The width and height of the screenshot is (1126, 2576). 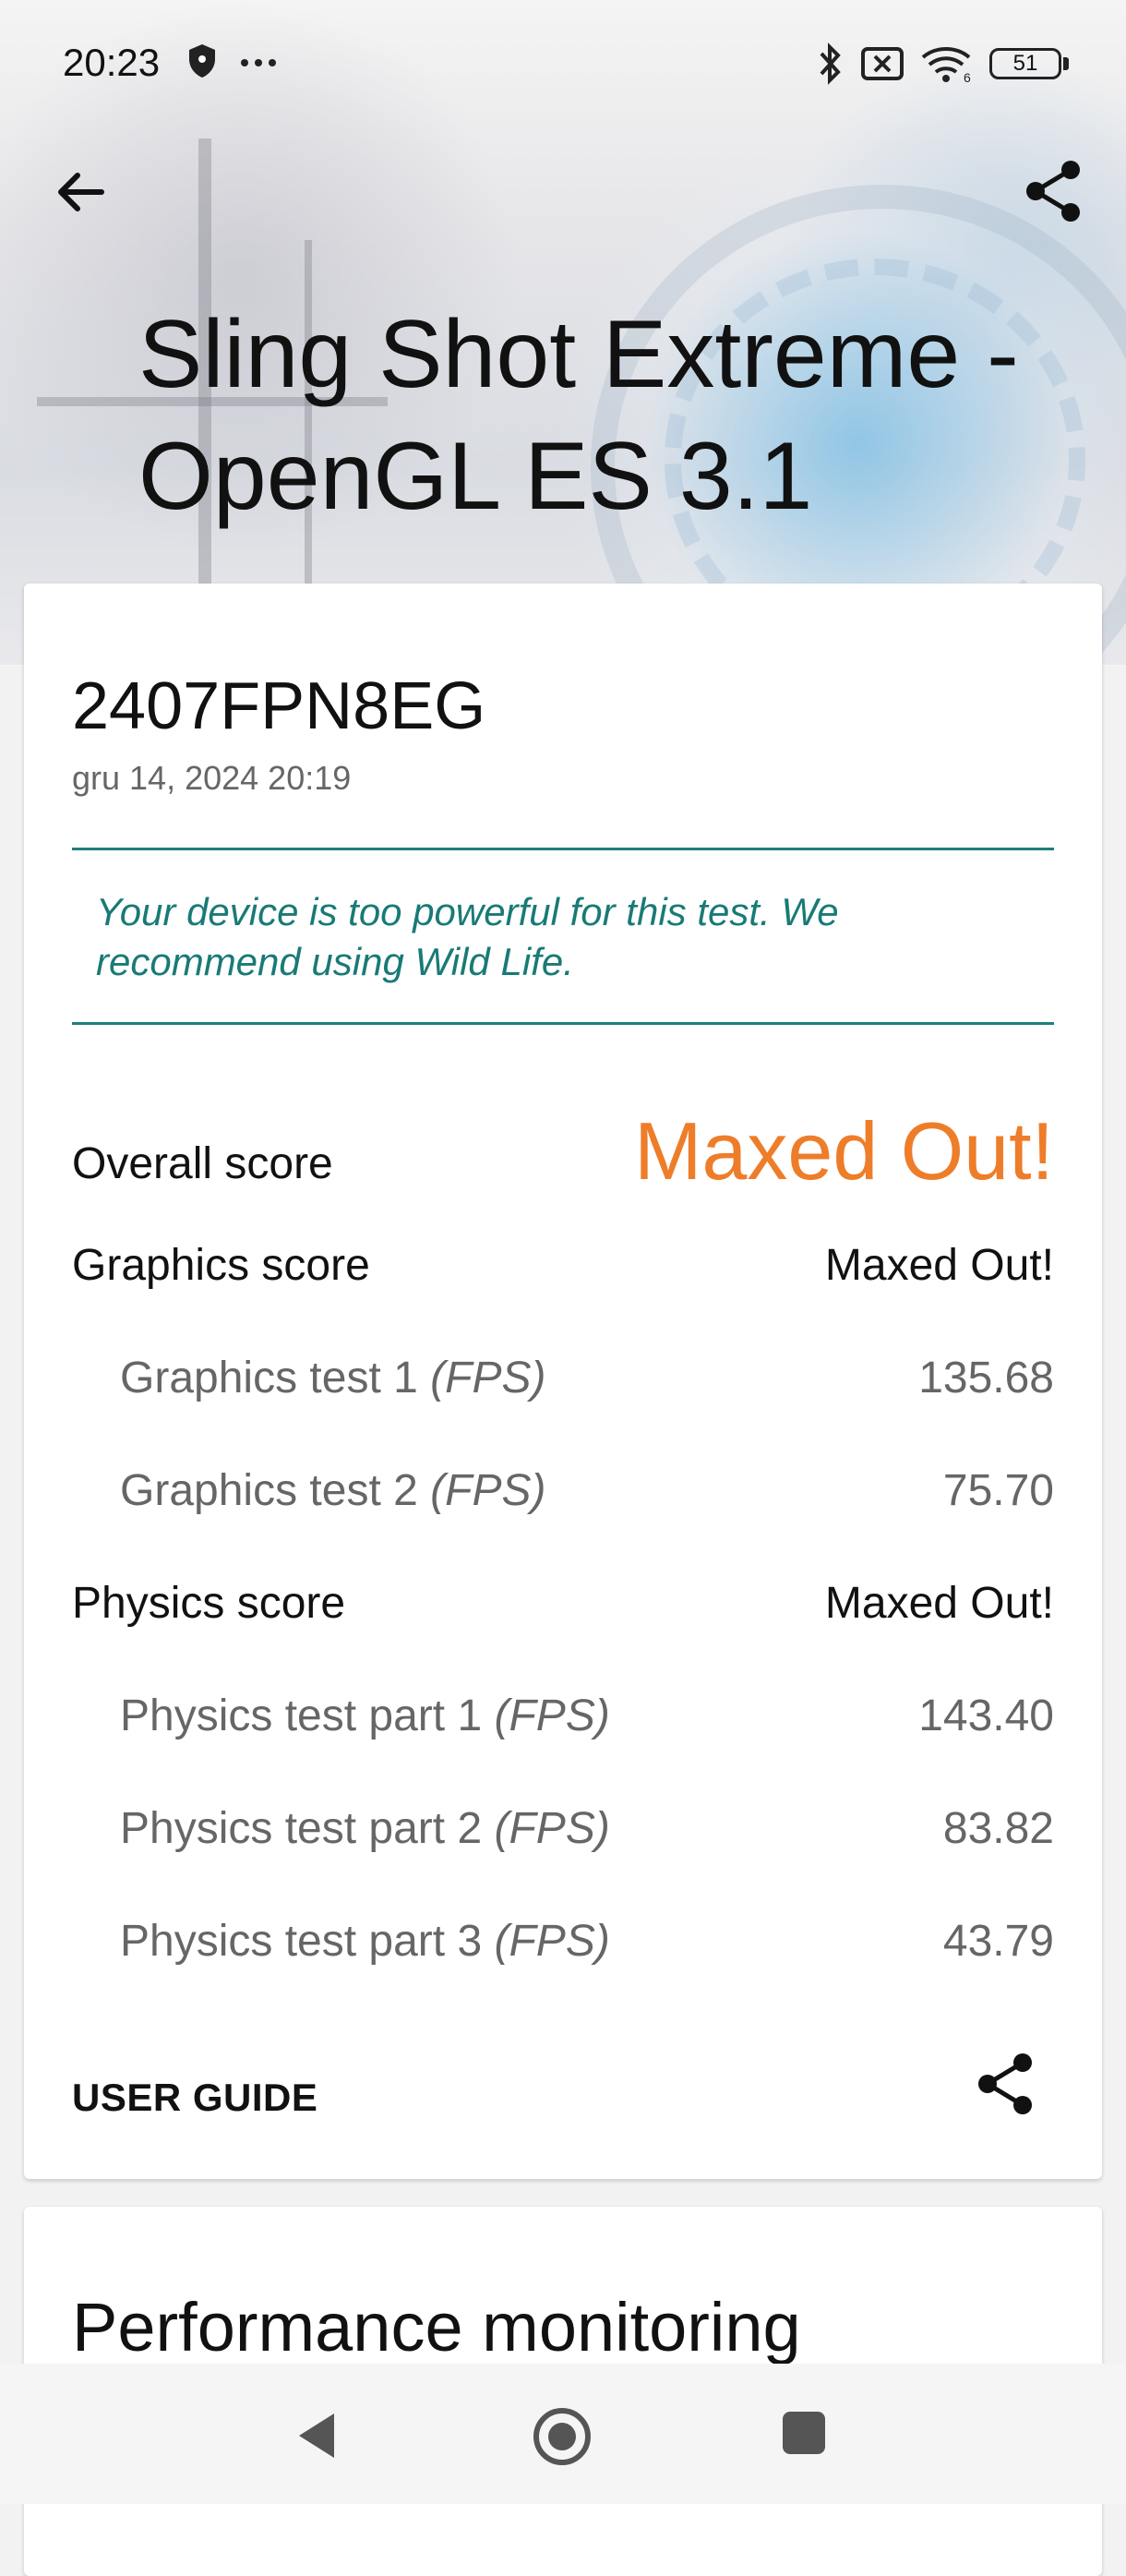 I want to click on overall-score-value: Maxed Out!, so click(x=844, y=1151).